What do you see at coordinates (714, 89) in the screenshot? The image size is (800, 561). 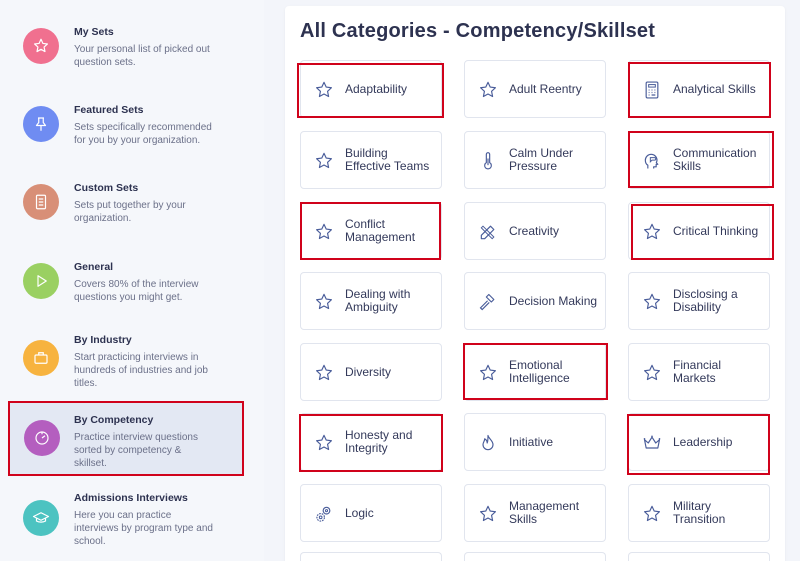 I see `category-tile-label-line: Analytical Skills` at bounding box center [714, 89].